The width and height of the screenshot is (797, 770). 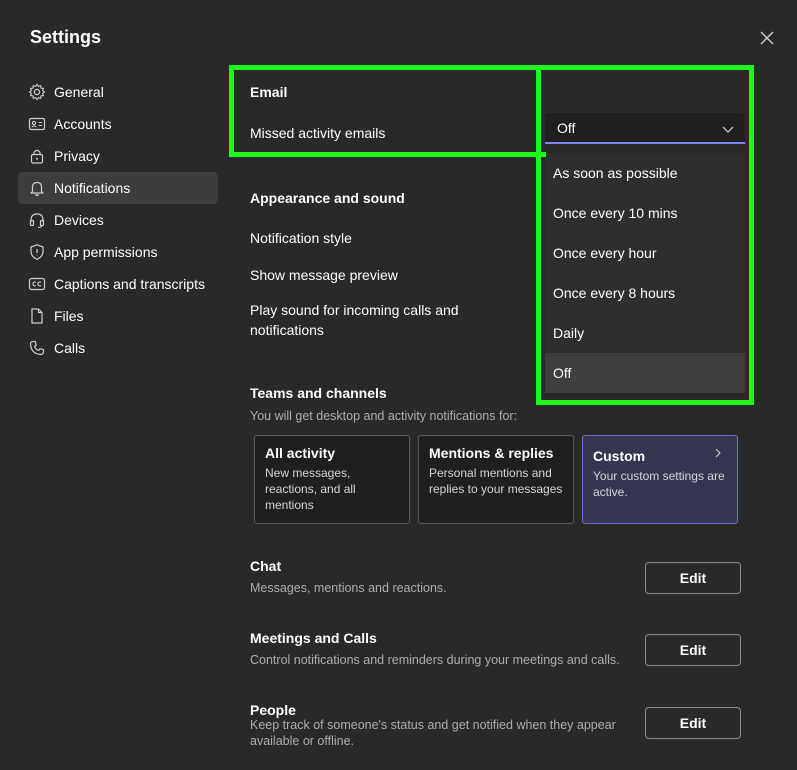 What do you see at coordinates (387, 111) in the screenshot?
I see `highlight-outline-top` at bounding box center [387, 111].